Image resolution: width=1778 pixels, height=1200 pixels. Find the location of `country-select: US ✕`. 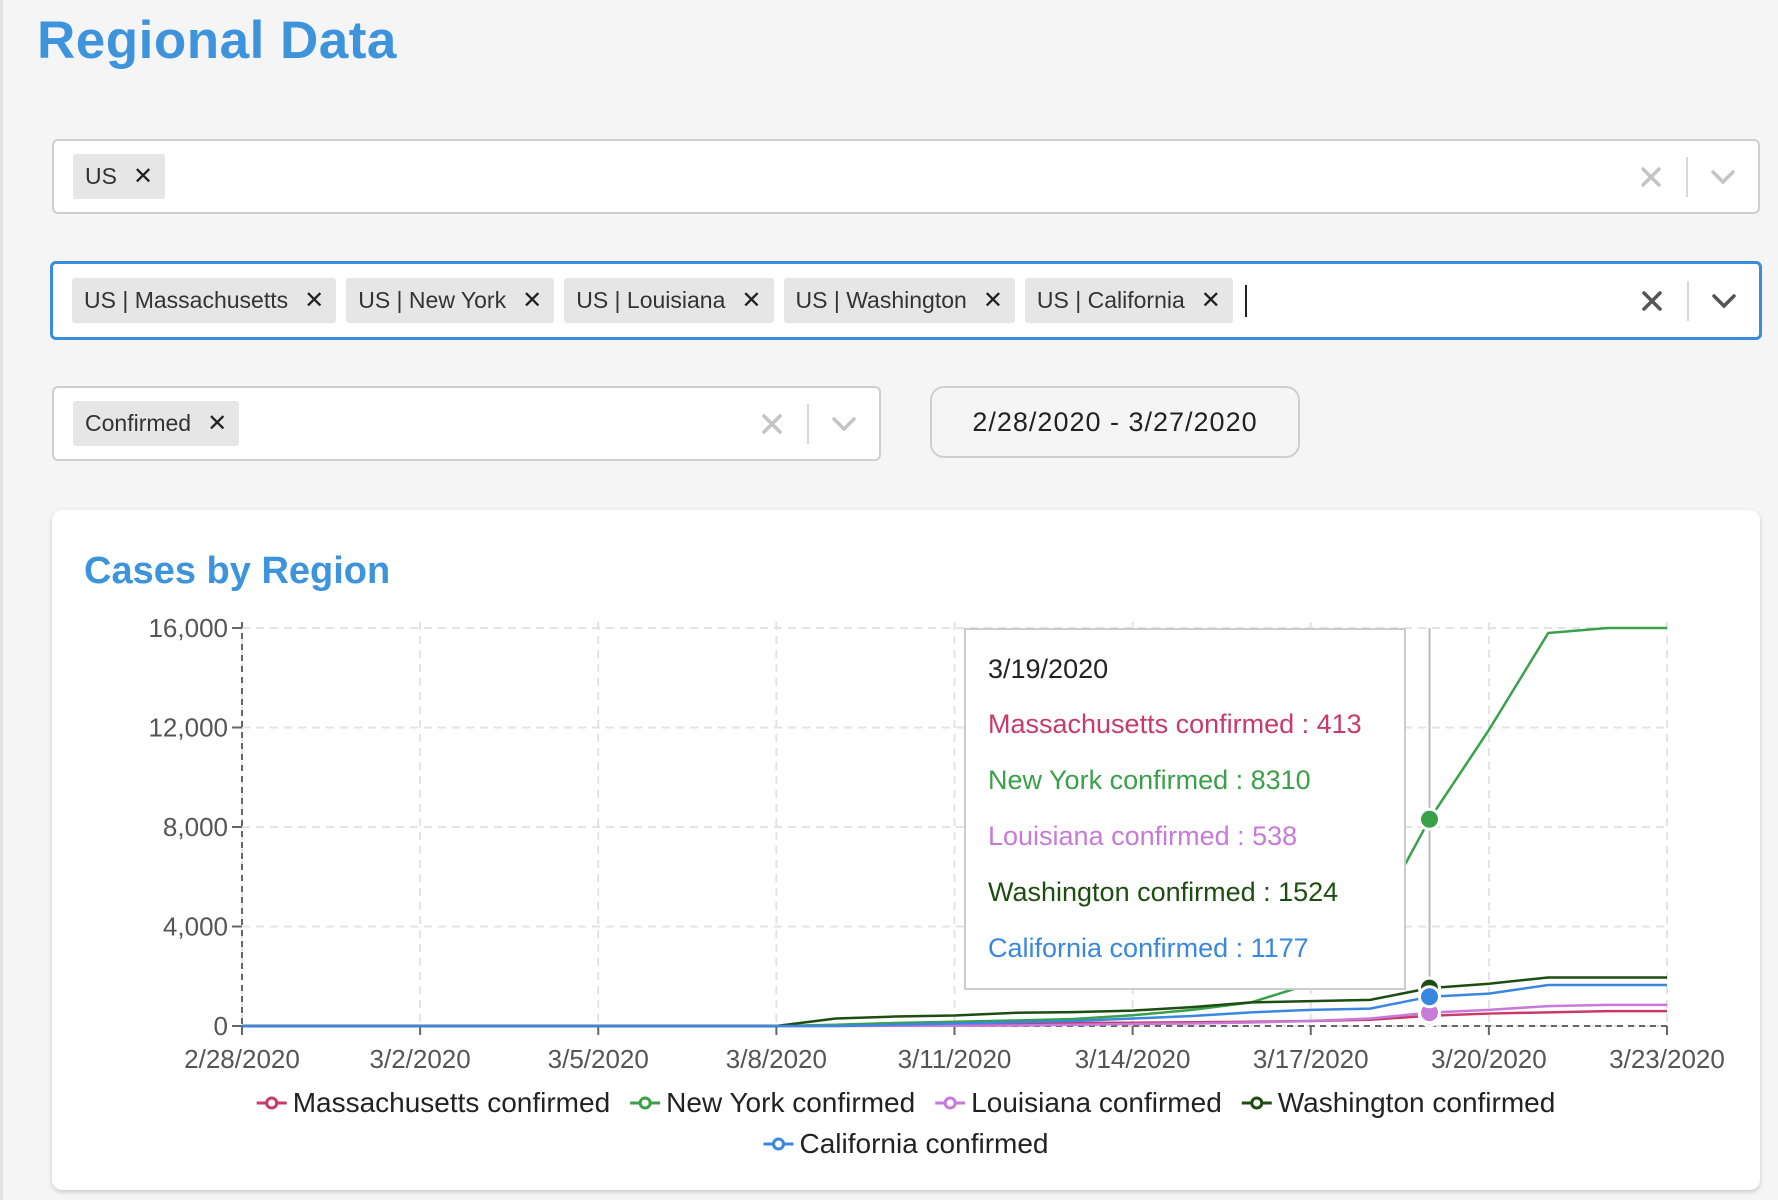

country-select: US ✕ is located at coordinates (906, 176).